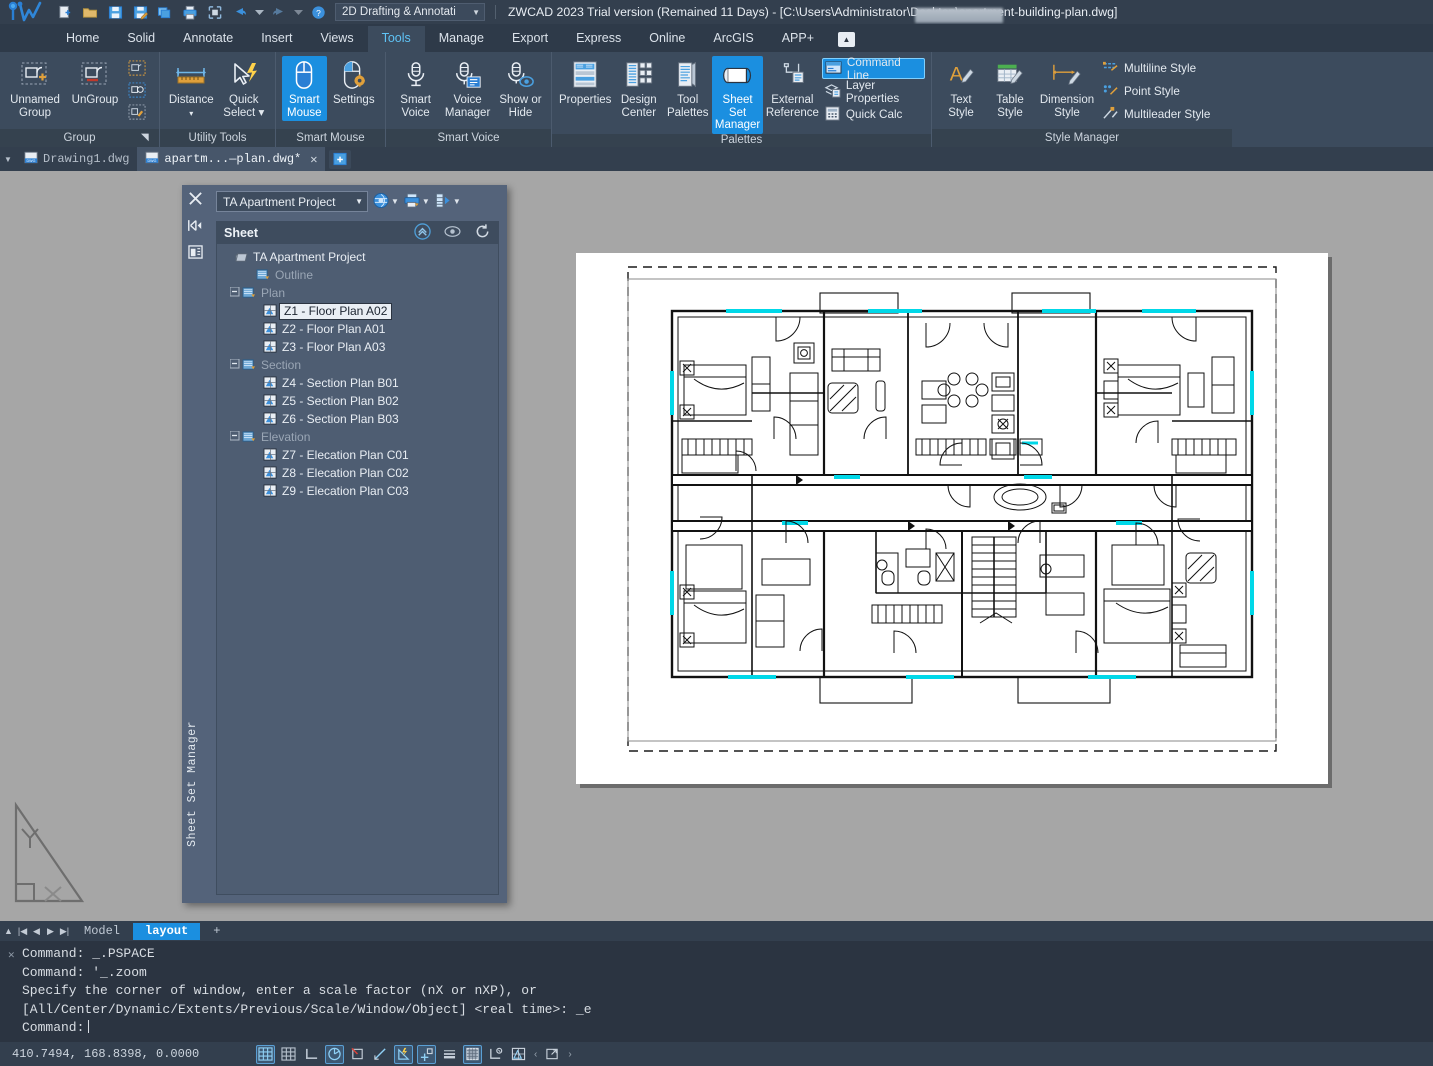  What do you see at coordinates (195, 252) in the screenshot?
I see `panel-properties-icon` at bounding box center [195, 252].